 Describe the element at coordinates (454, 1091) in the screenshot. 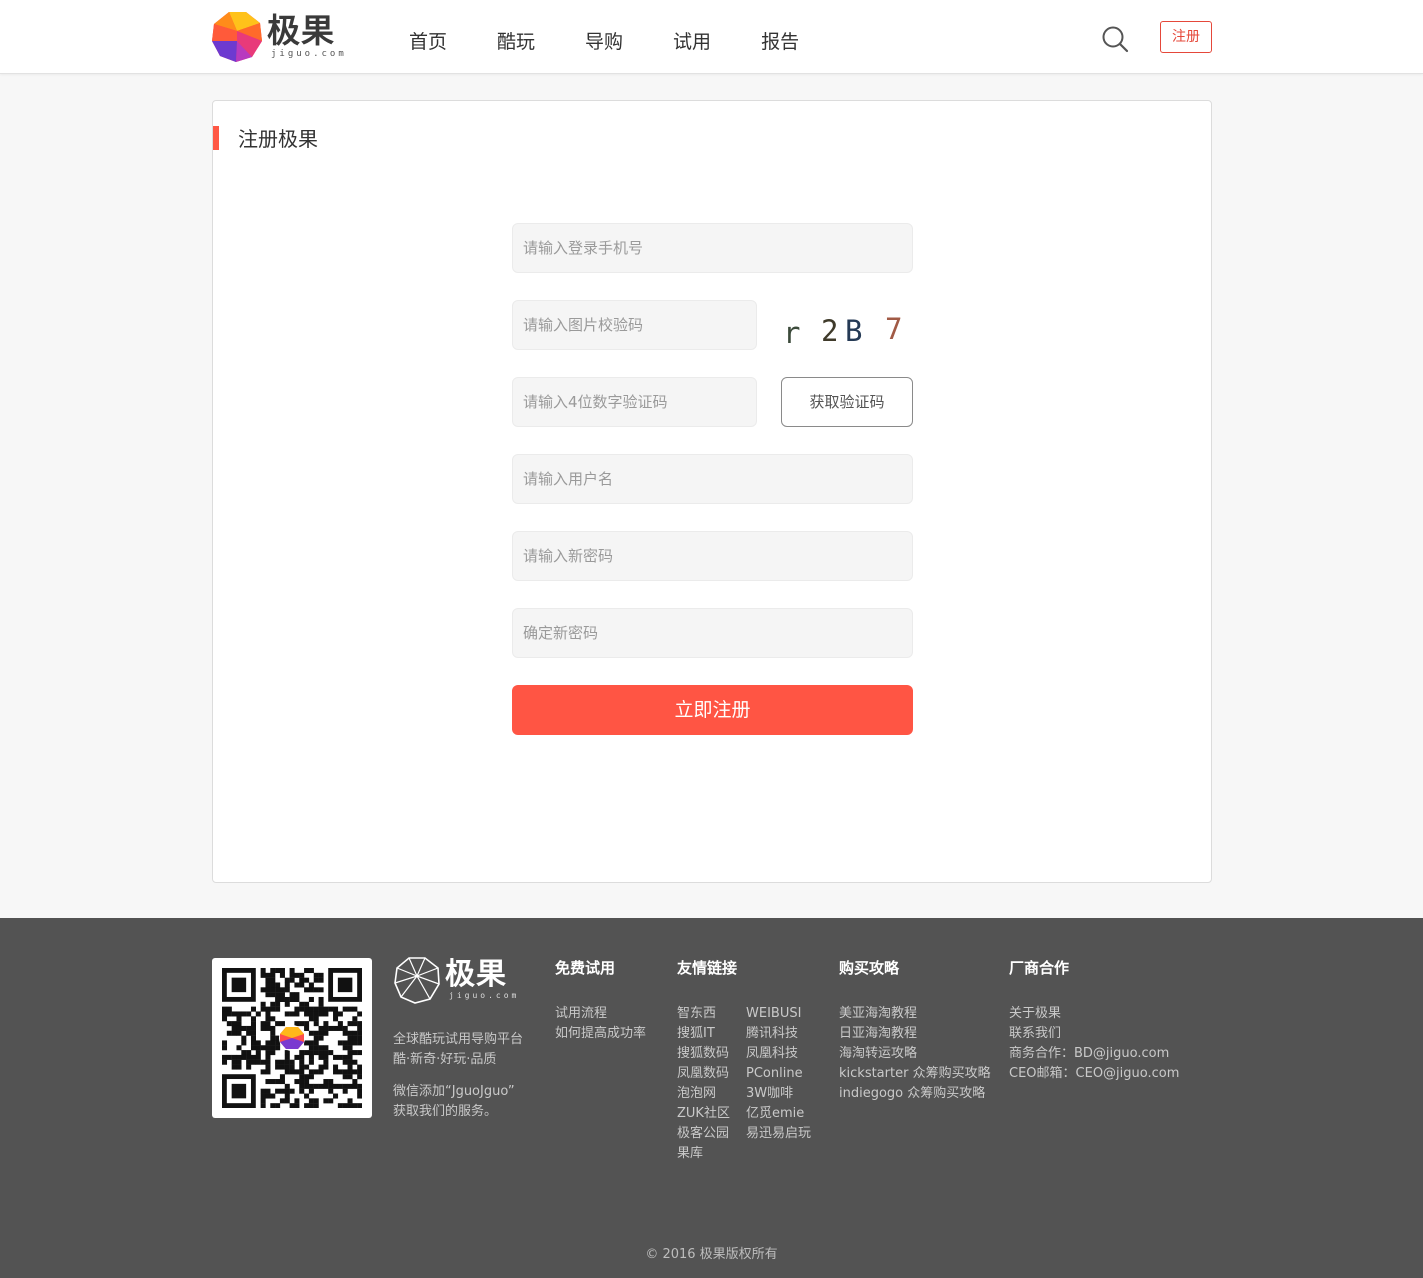

I see `wechat-line: 微信添加“JguoJguo”` at that location.